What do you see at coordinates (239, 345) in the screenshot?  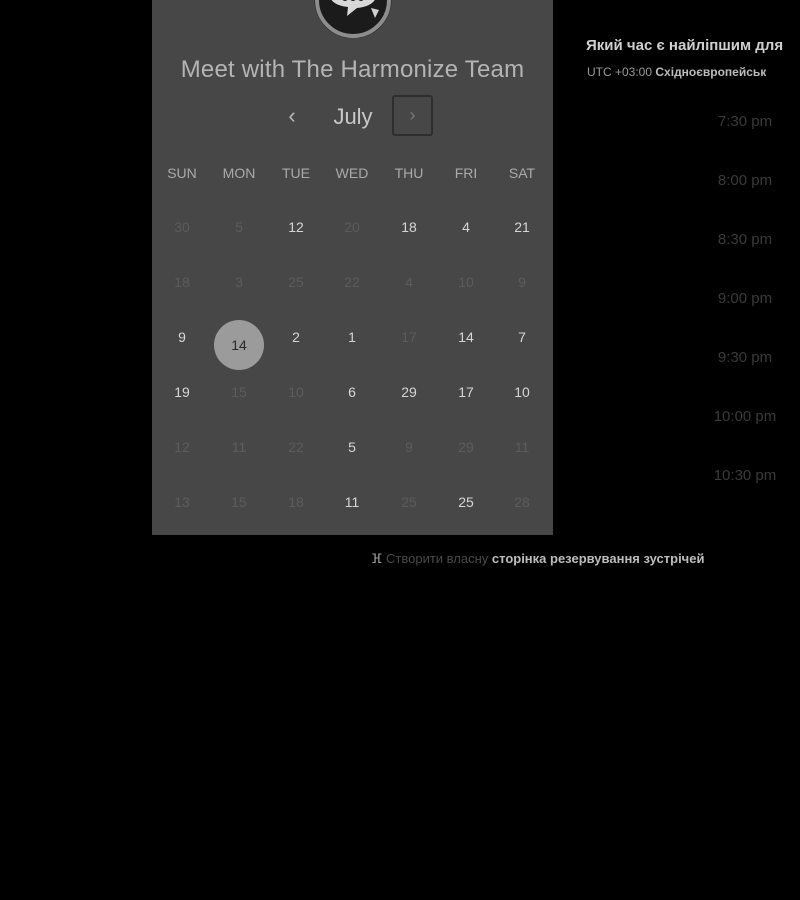 I see `day-cell-selected: 14` at bounding box center [239, 345].